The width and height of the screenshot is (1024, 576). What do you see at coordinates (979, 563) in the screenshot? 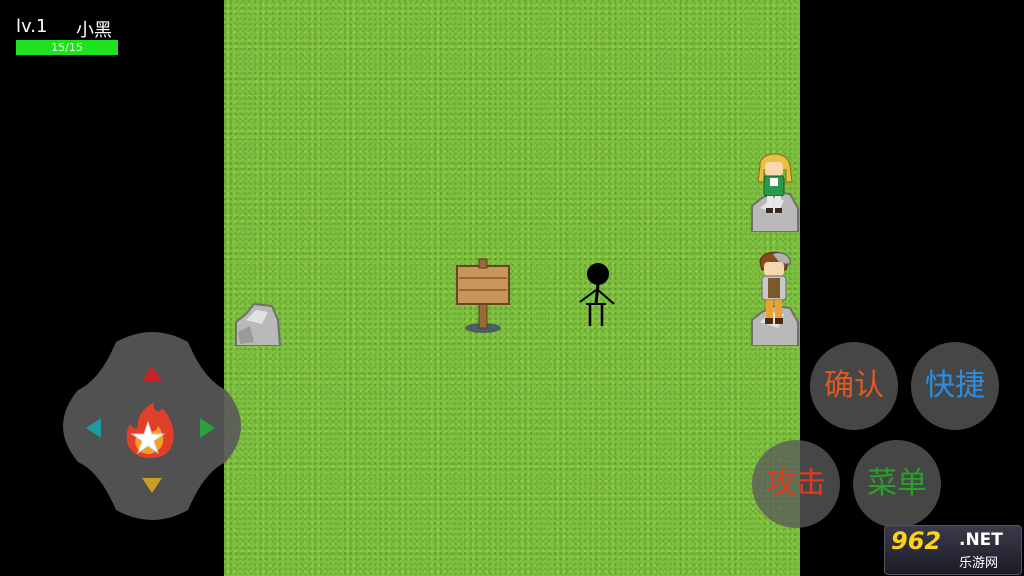
I see `watermark-subtitle: 乐游网` at bounding box center [979, 563].